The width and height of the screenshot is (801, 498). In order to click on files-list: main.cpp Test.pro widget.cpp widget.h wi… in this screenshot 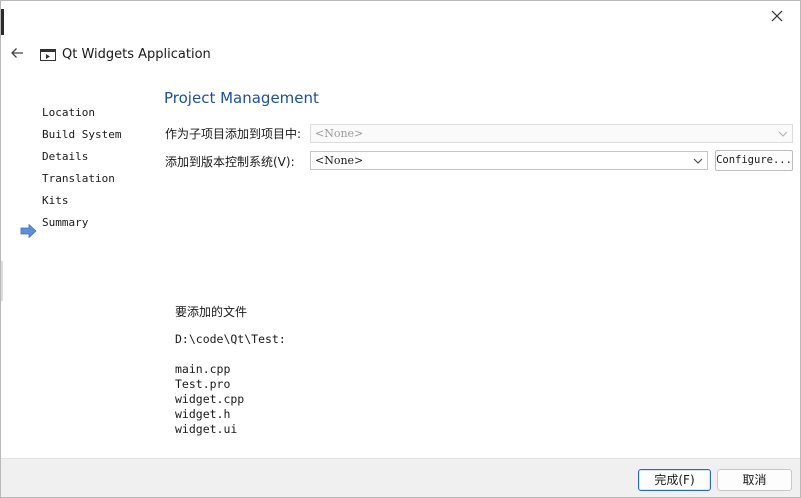, I will do `click(209, 399)`.